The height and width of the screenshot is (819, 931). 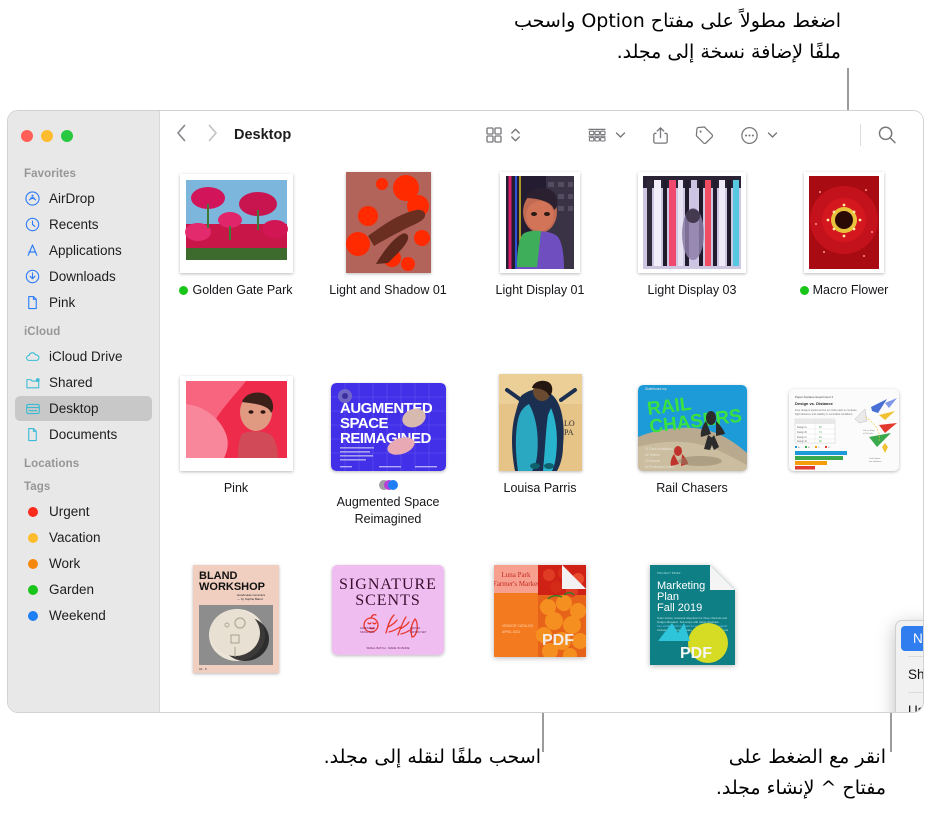 What do you see at coordinates (75, 537) in the screenshot?
I see `sidebar-item-label: Vacation` at bounding box center [75, 537].